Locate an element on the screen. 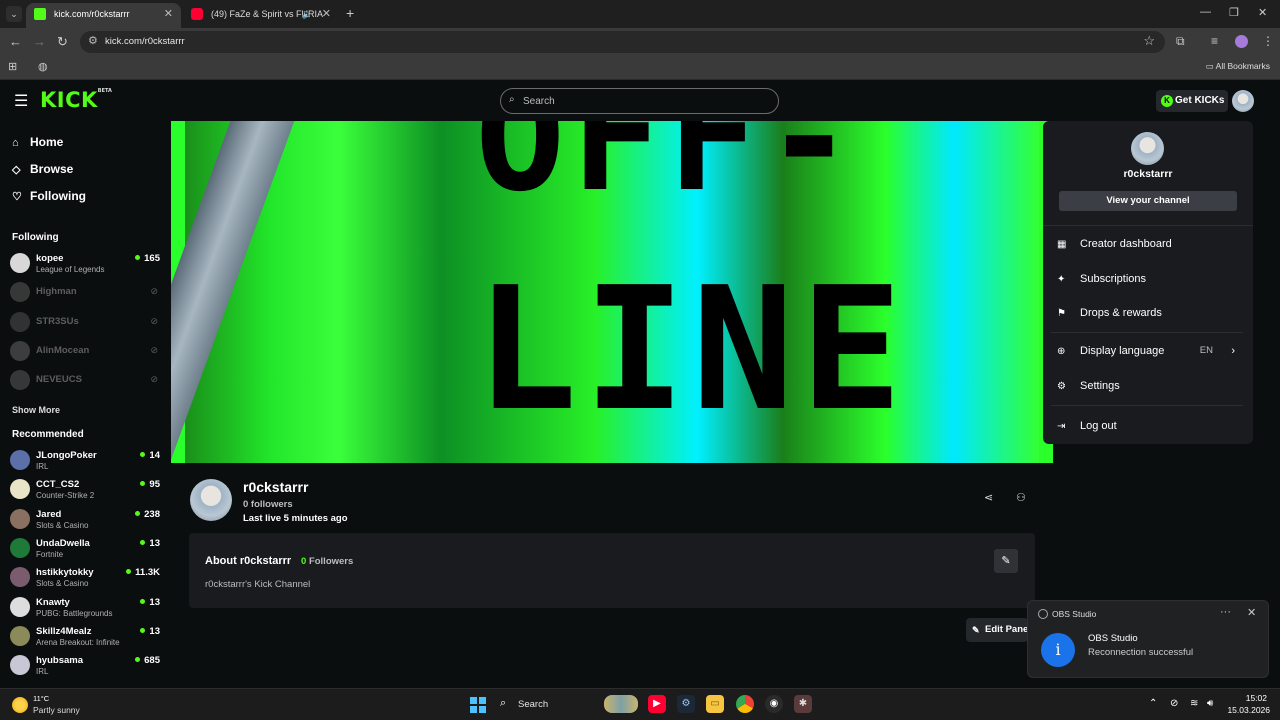 The image size is (1280, 720). show-more-link: Show More is located at coordinates (36, 410).